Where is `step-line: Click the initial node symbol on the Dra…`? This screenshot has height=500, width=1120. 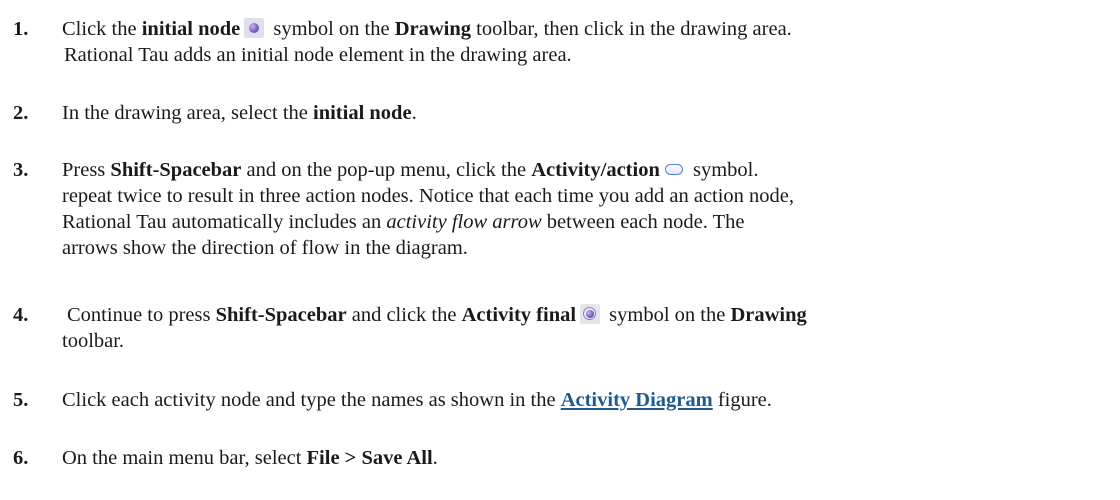 step-line: Click the initial node symbol on the Dra… is located at coordinates (589, 29).